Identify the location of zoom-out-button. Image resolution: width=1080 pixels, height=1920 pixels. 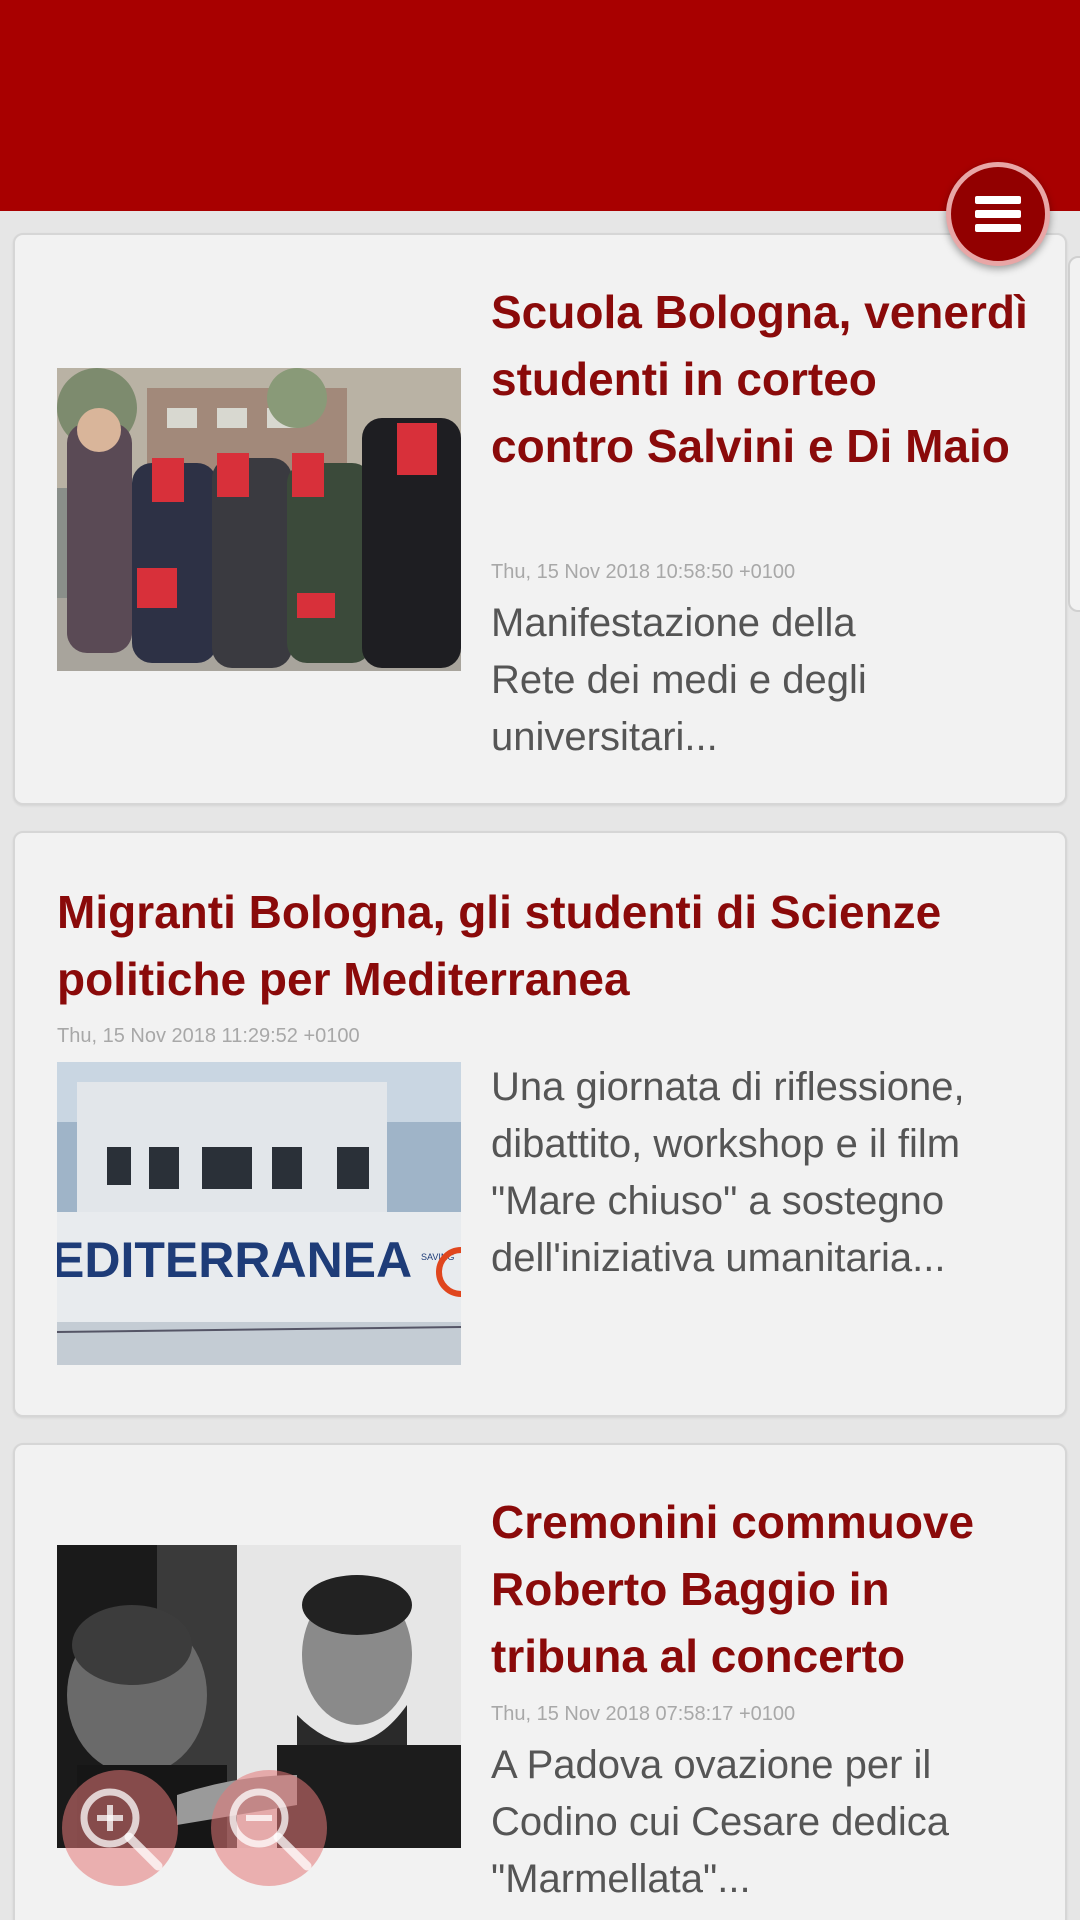
(269, 1828).